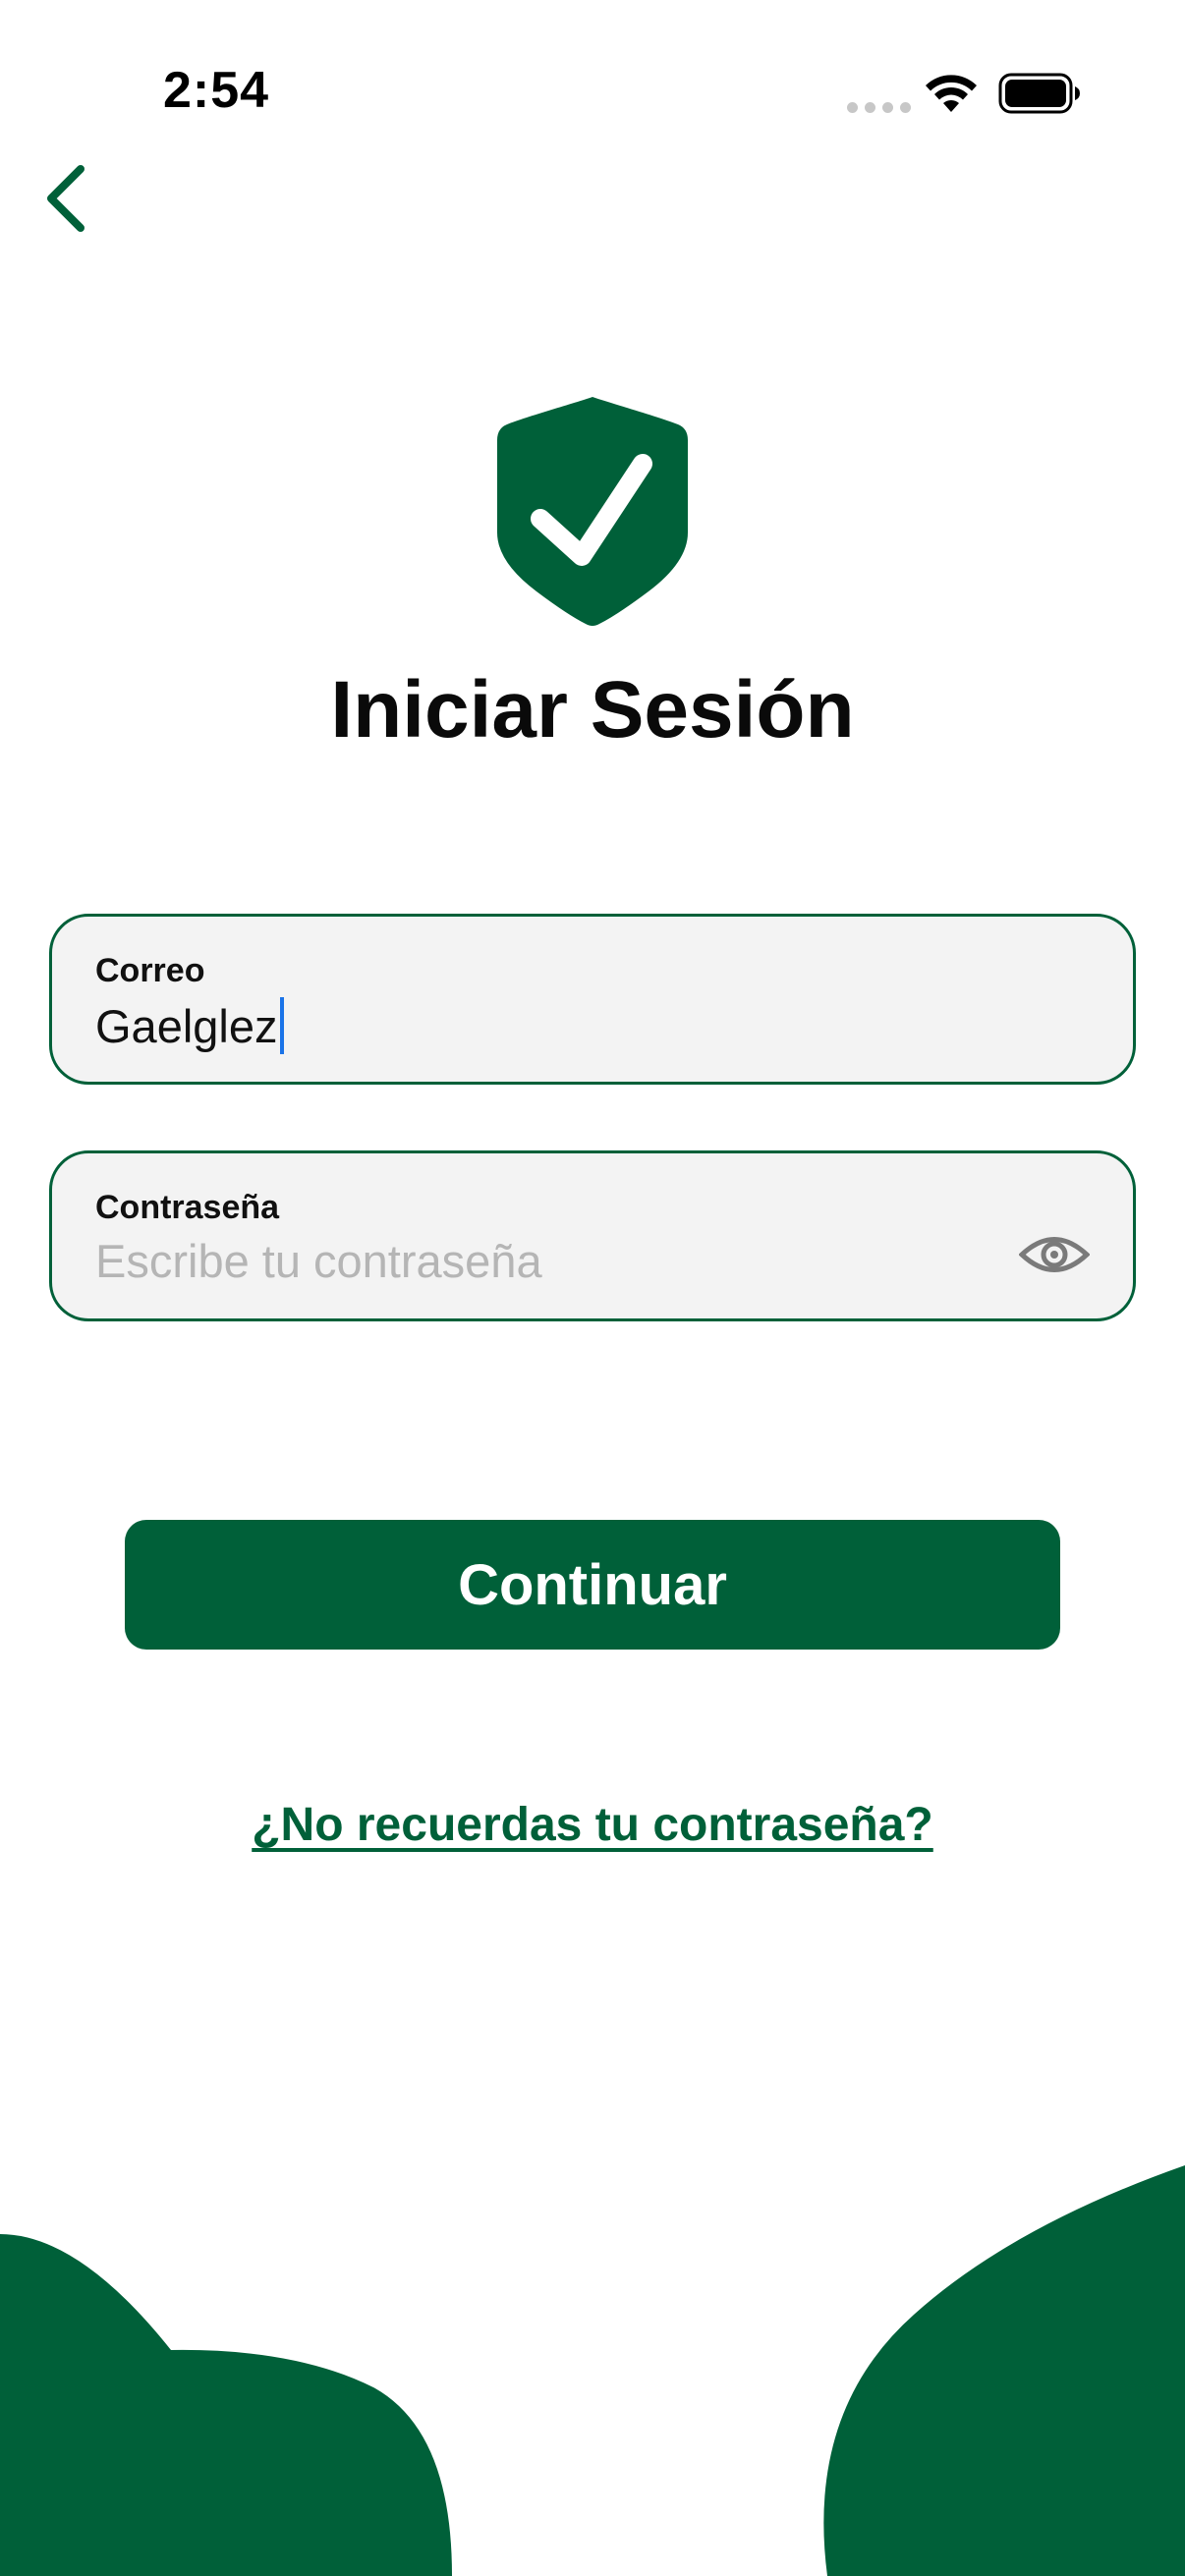 This screenshot has width=1185, height=2576. What do you see at coordinates (1004, 2370) in the screenshot?
I see `decorative-blob-right` at bounding box center [1004, 2370].